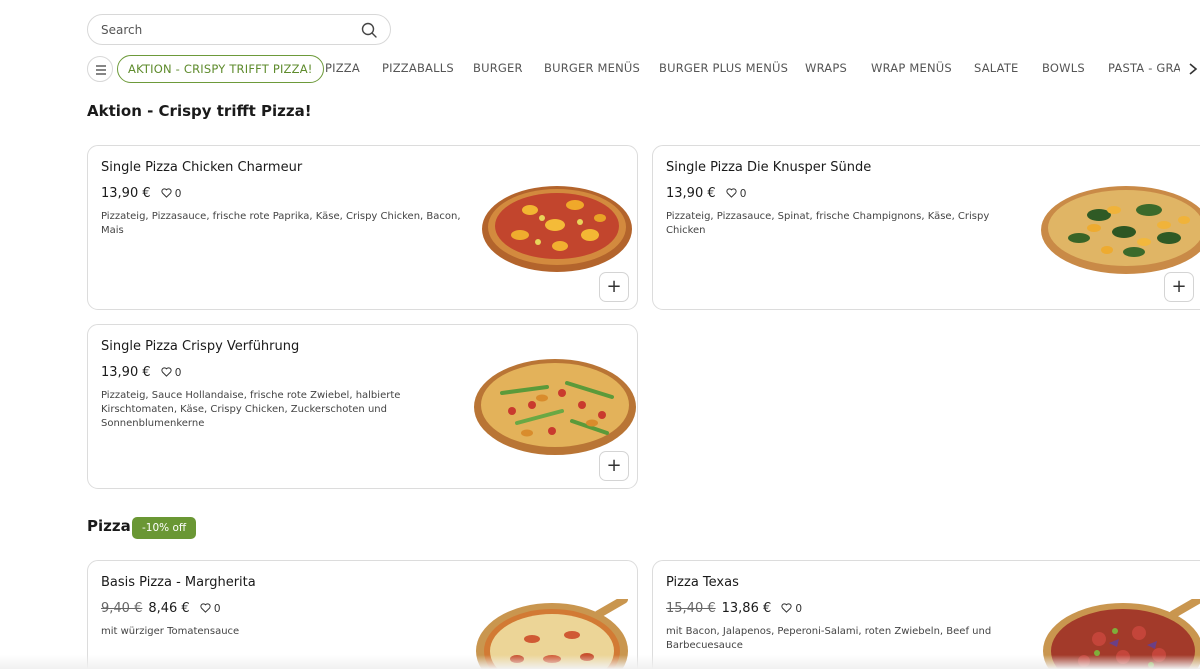 The height and width of the screenshot is (669, 1200). I want to click on category-tab-burger-menus: BURGER MENÜS, so click(592, 69).